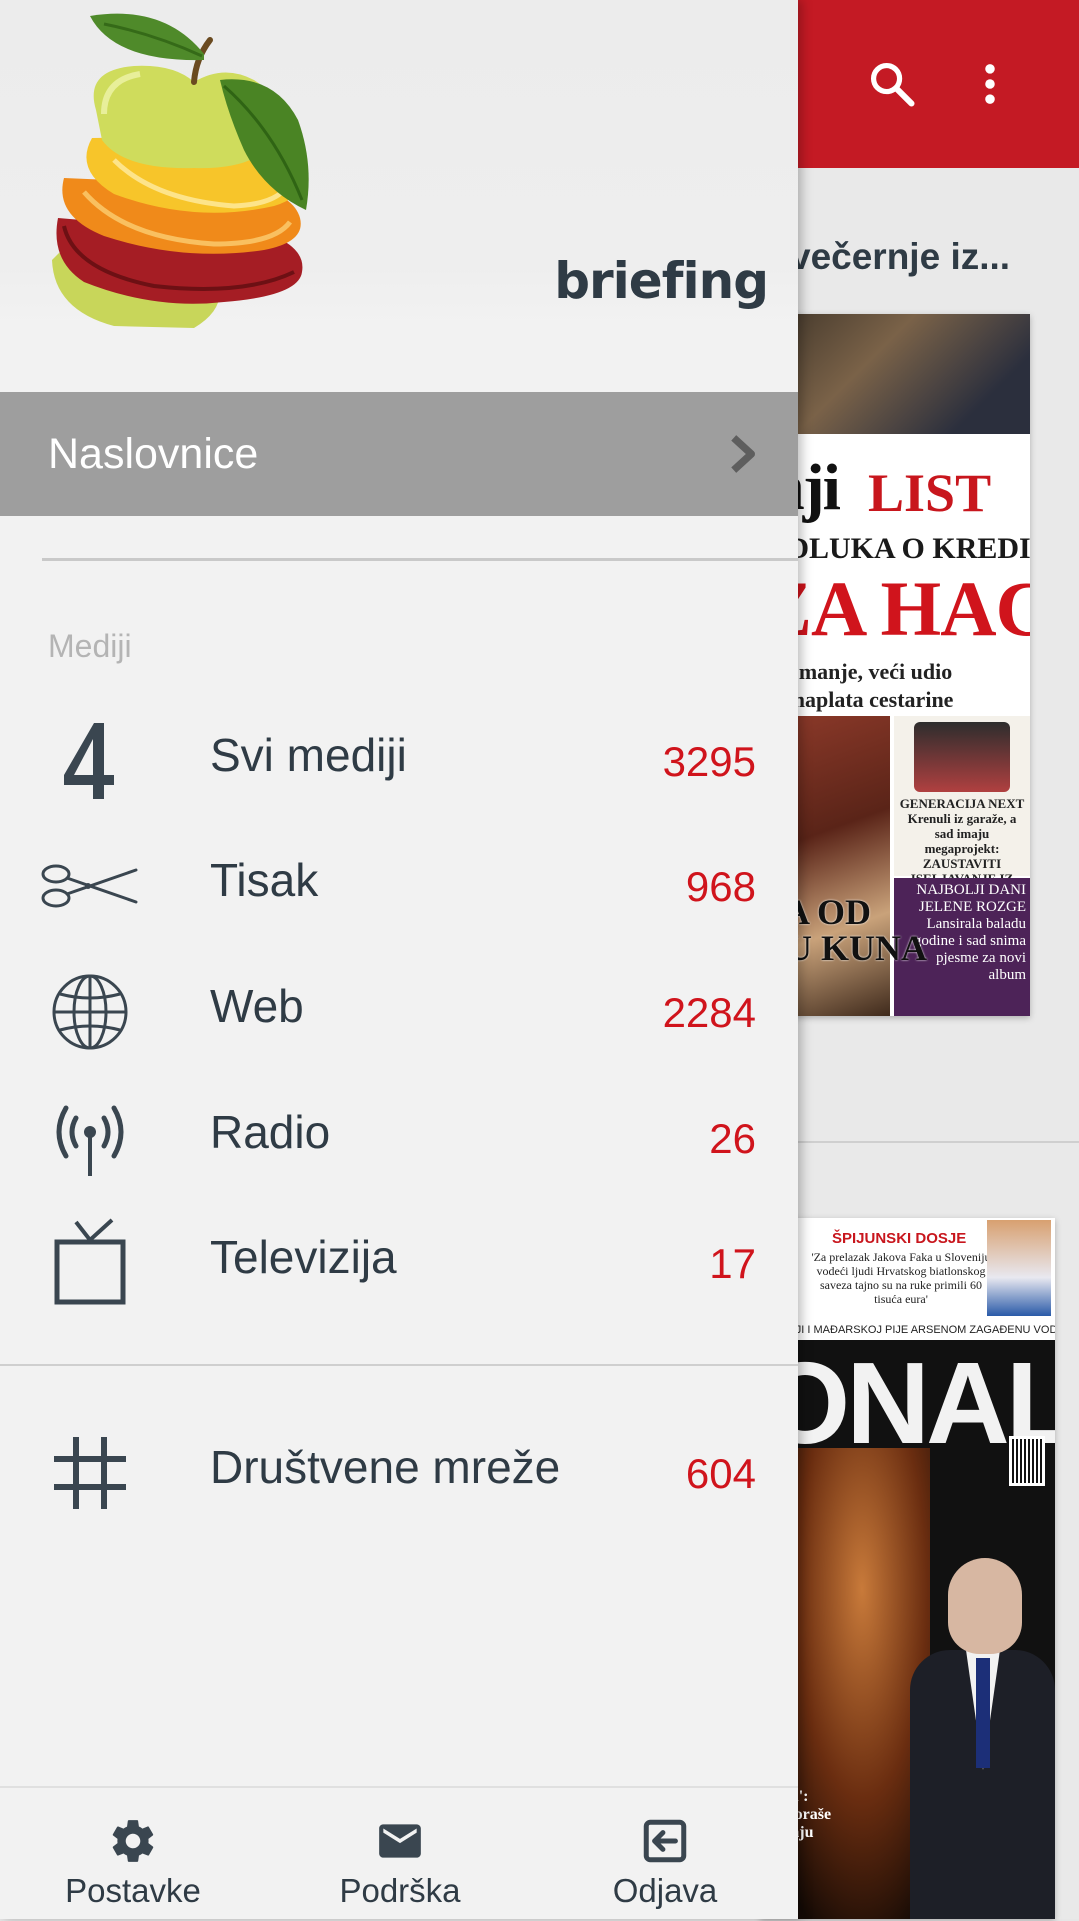 The image size is (1079, 1921). I want to click on chevron-right-icon, so click(743, 454).